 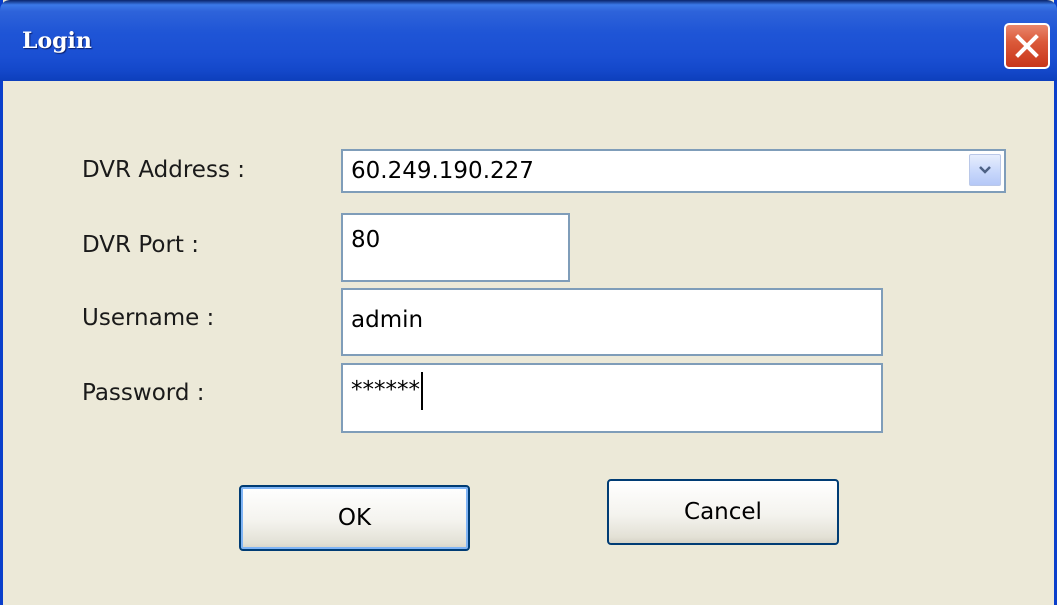 I want to click on password-label: Password :, so click(x=143, y=393).